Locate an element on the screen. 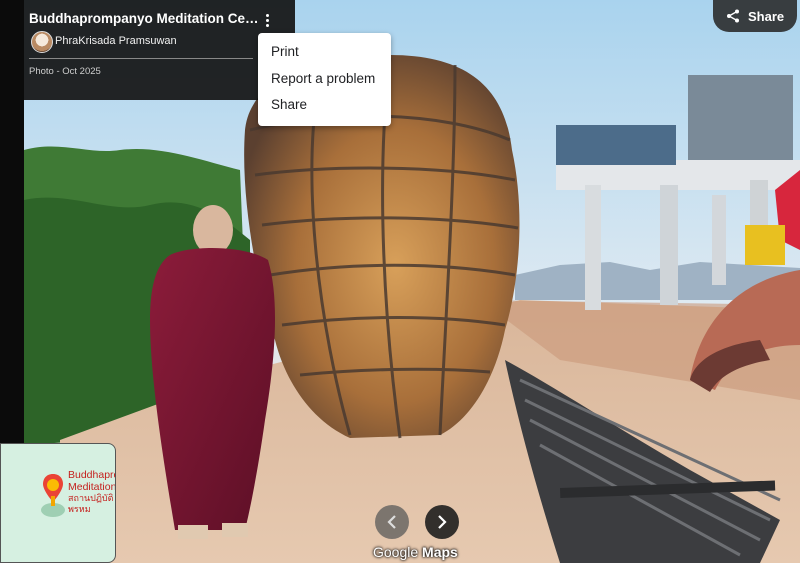 The height and width of the screenshot is (563, 800). share-button: Share is located at coordinates (755, 16).